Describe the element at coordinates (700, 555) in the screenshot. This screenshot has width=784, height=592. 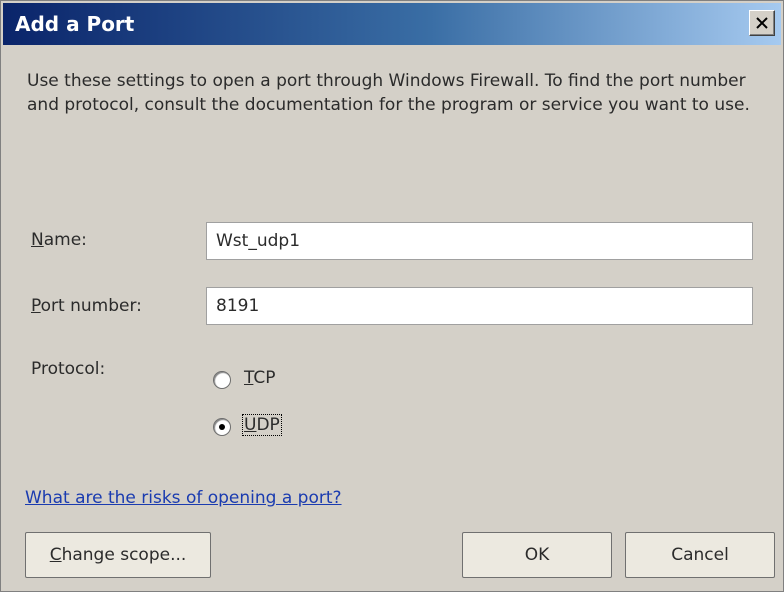
I see `cancel-button: Cancel` at that location.